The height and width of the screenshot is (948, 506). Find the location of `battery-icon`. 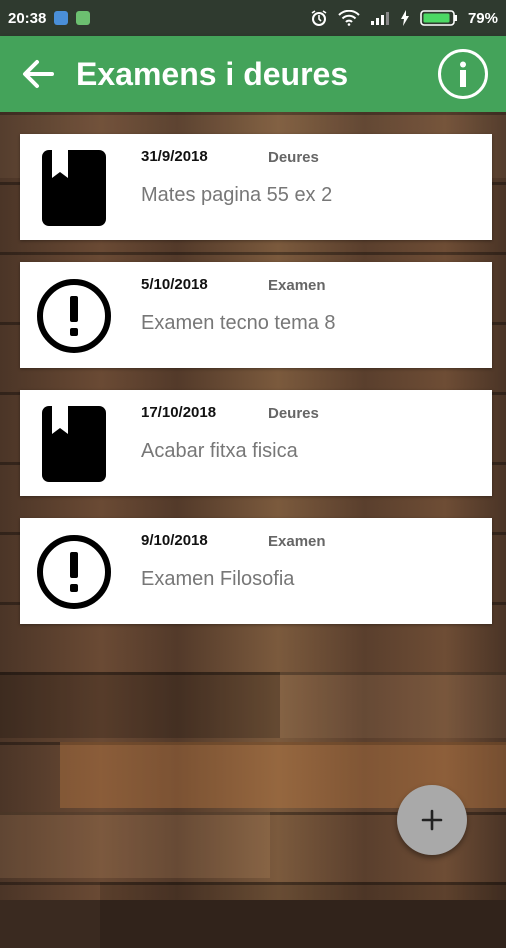

battery-icon is located at coordinates (438, 18).